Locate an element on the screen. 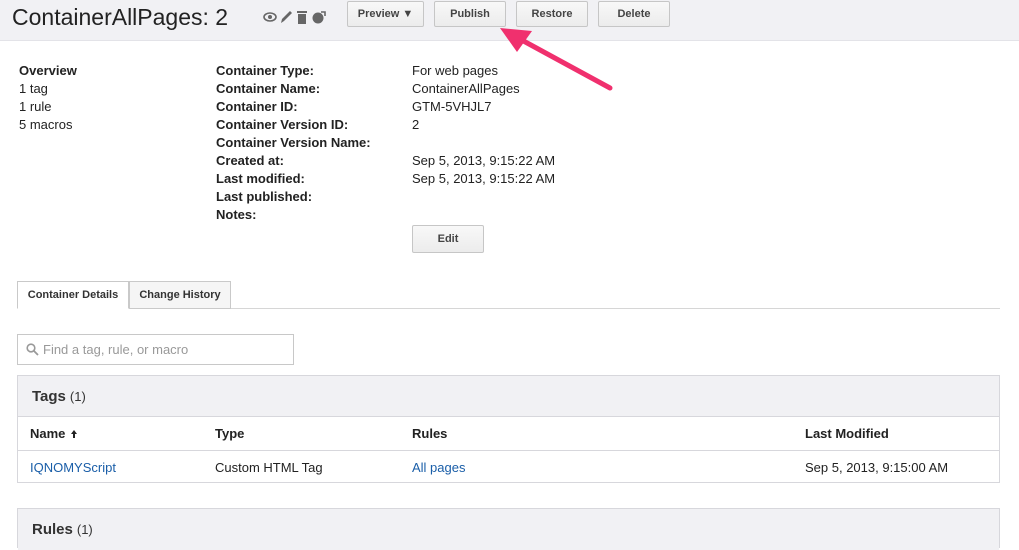  edit-button: Edit is located at coordinates (448, 239).